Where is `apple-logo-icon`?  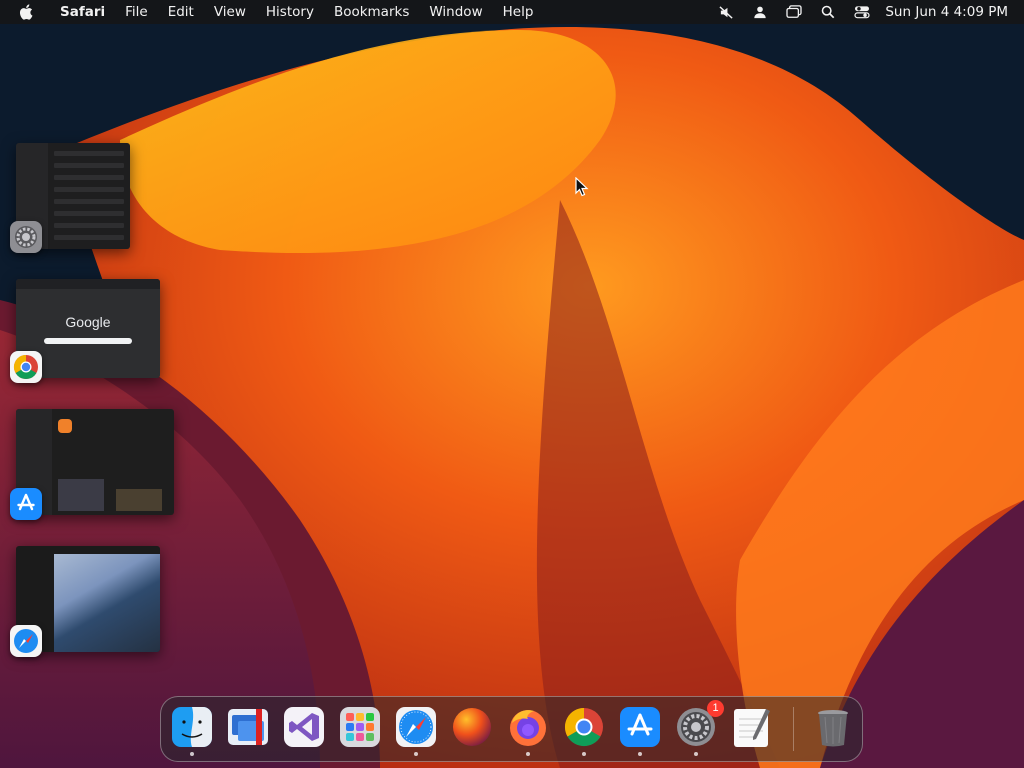
apple-logo-icon is located at coordinates (27, 12).